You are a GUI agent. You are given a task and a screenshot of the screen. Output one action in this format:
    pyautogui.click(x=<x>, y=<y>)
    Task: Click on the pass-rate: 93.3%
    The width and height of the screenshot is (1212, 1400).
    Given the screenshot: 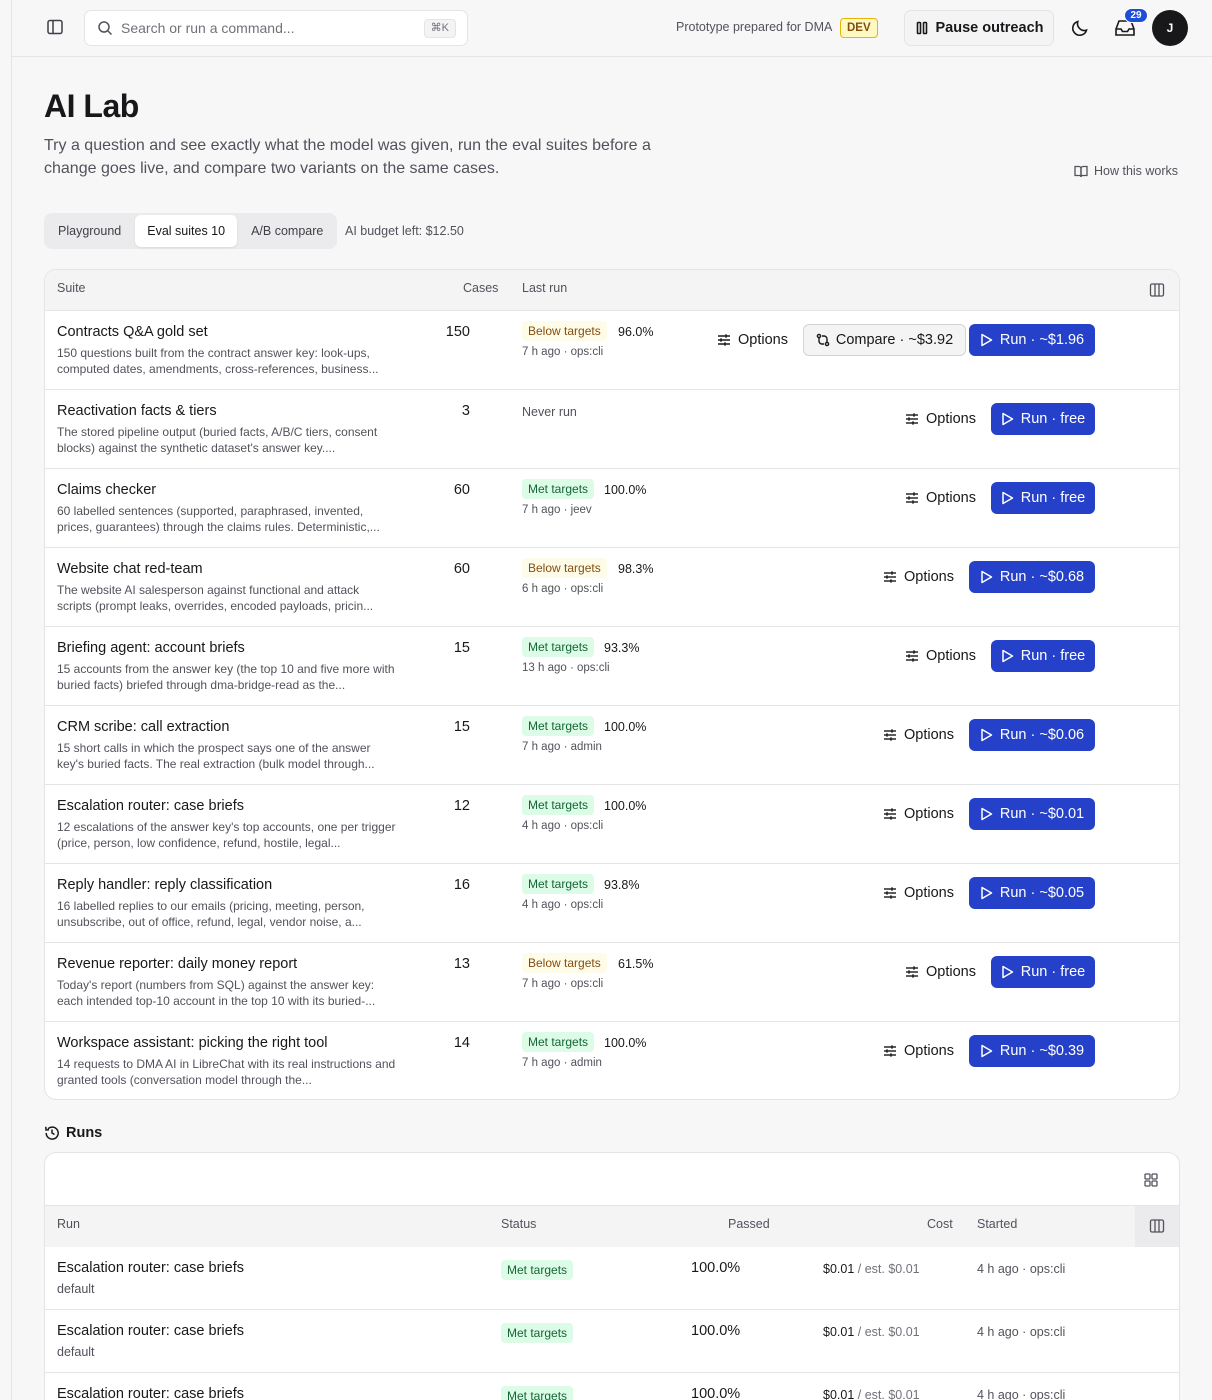 What is the action you would take?
    pyautogui.click(x=622, y=648)
    